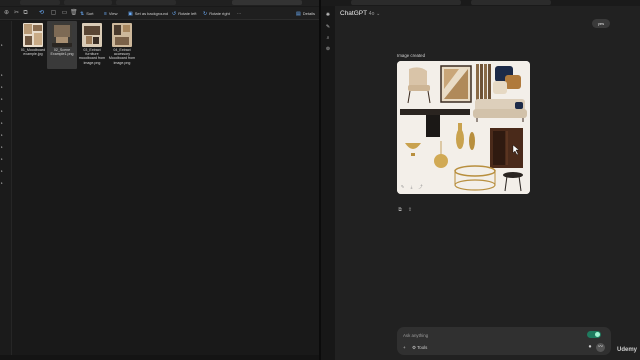  I want to click on set-background-label: Set as background, so click(151, 13).